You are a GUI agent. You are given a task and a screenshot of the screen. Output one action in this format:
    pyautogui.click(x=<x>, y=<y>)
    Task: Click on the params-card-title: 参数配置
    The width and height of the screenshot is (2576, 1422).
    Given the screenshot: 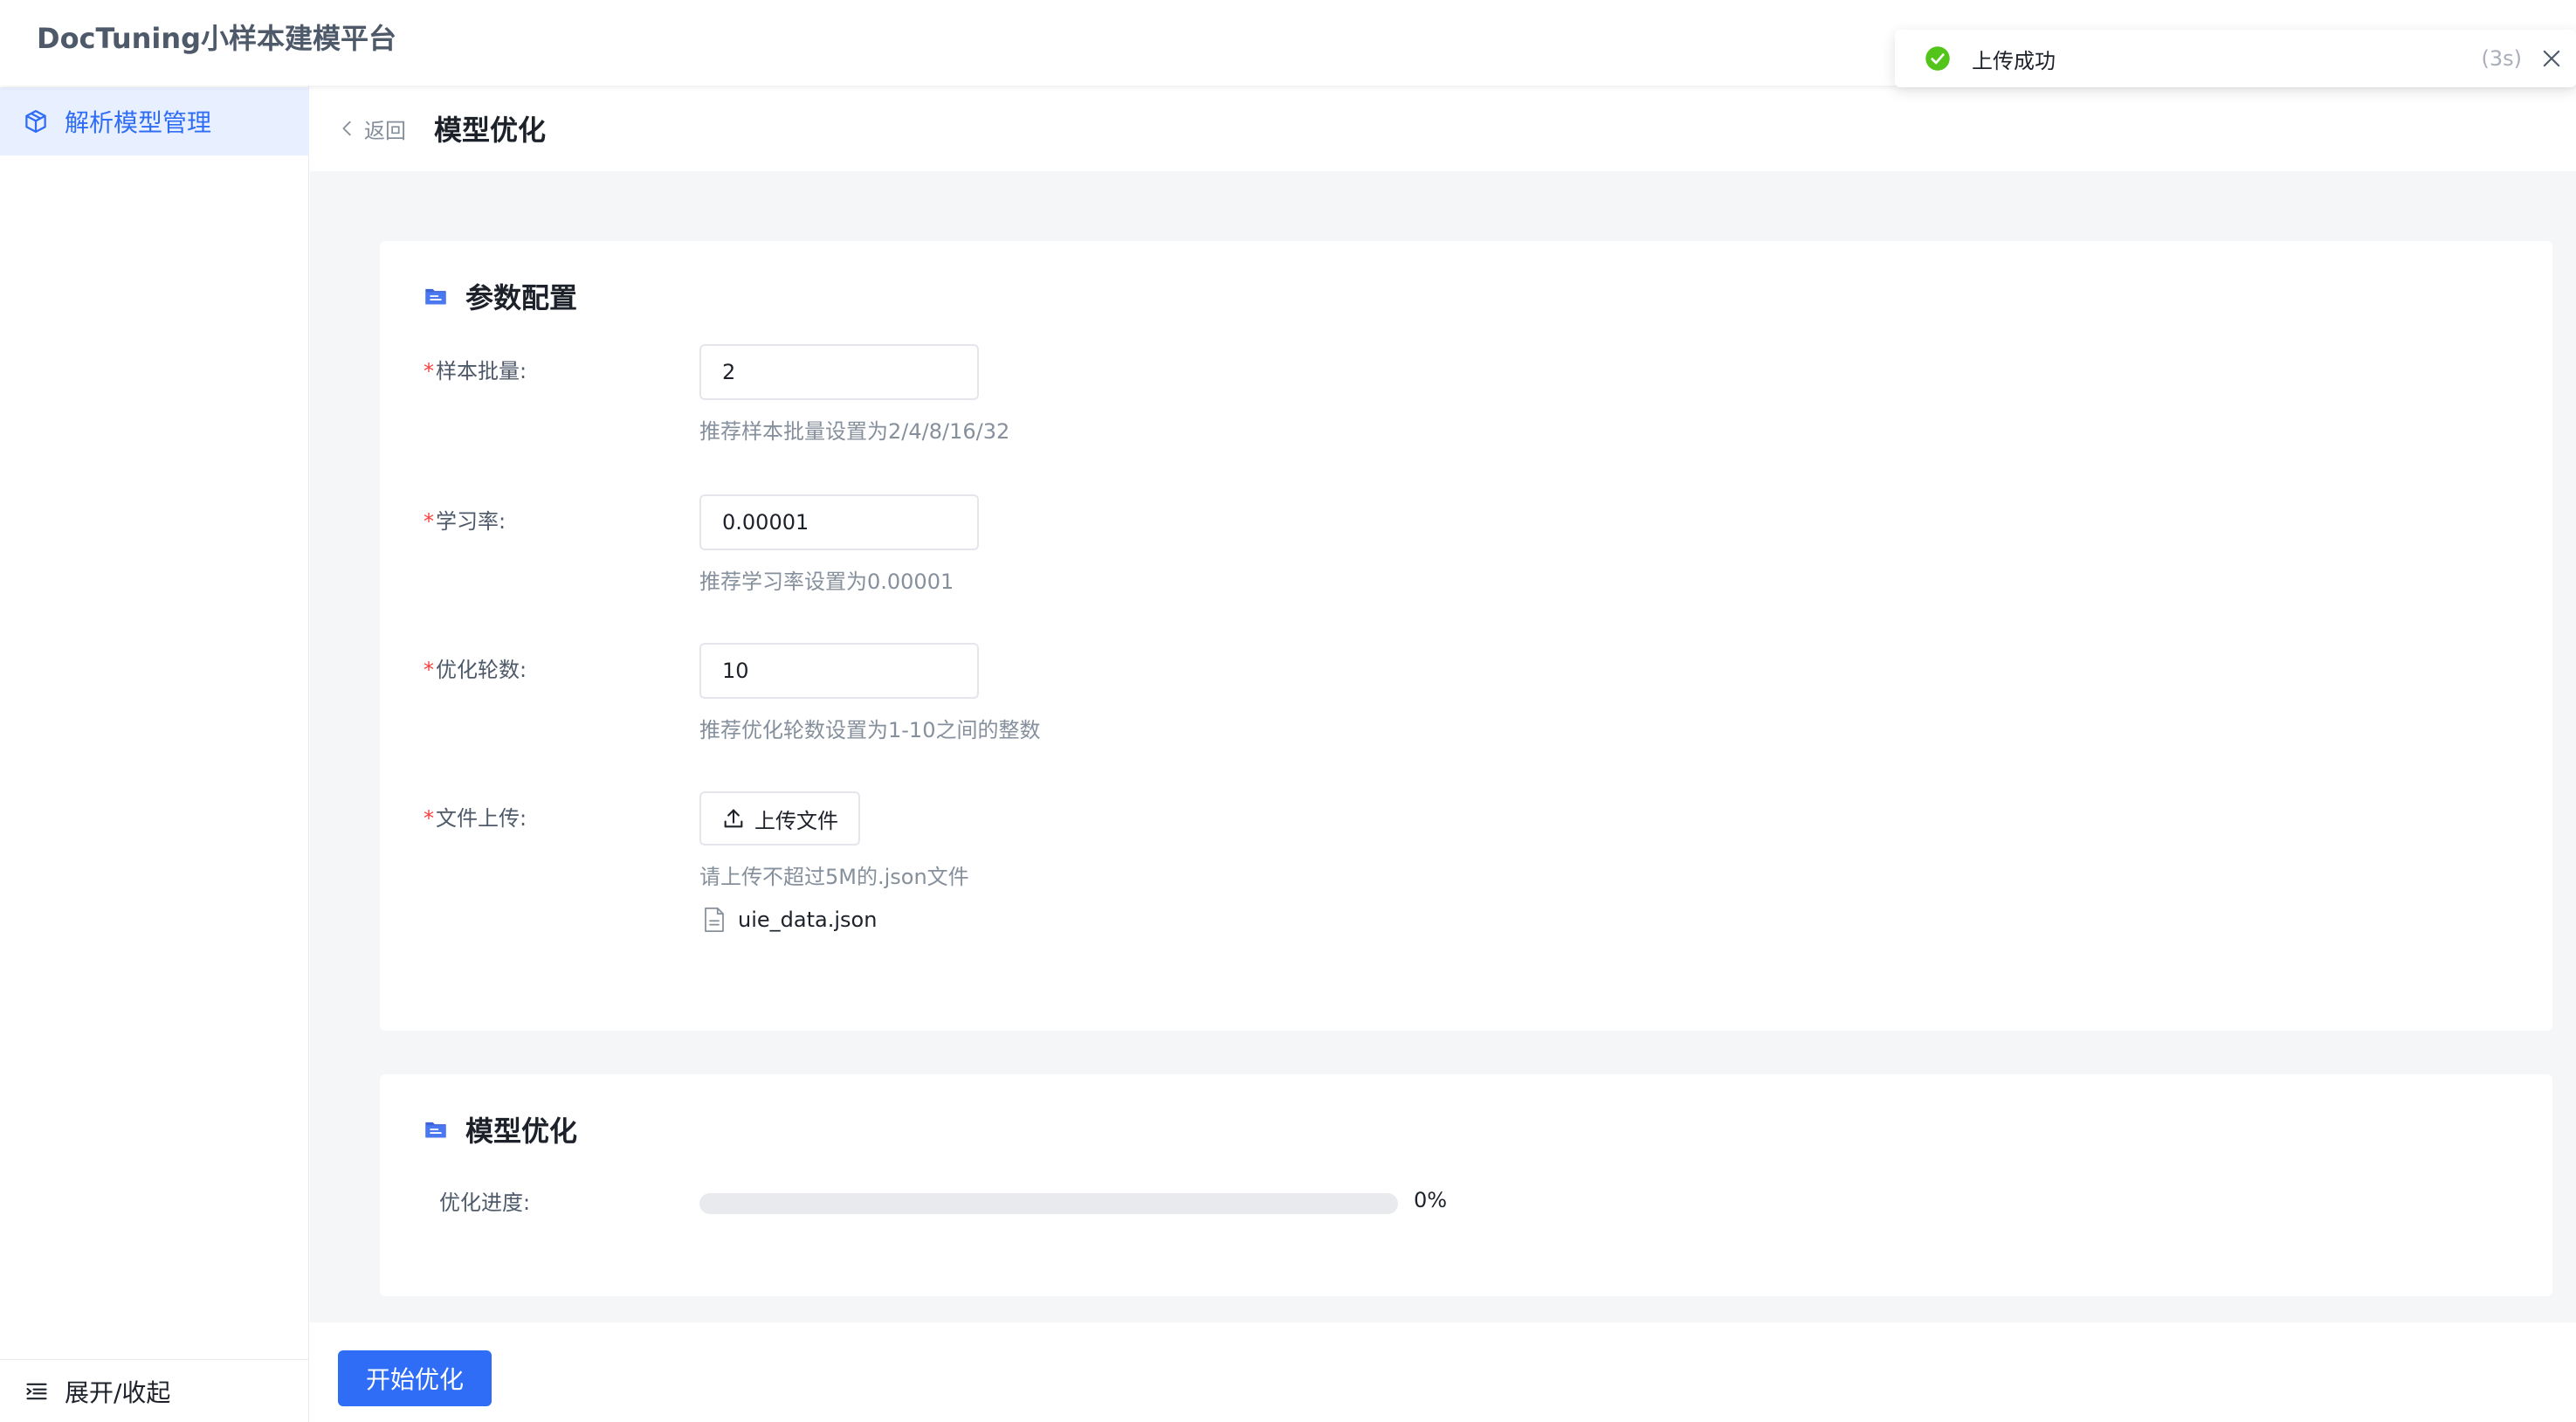 What is the action you would take?
    pyautogui.click(x=500, y=296)
    